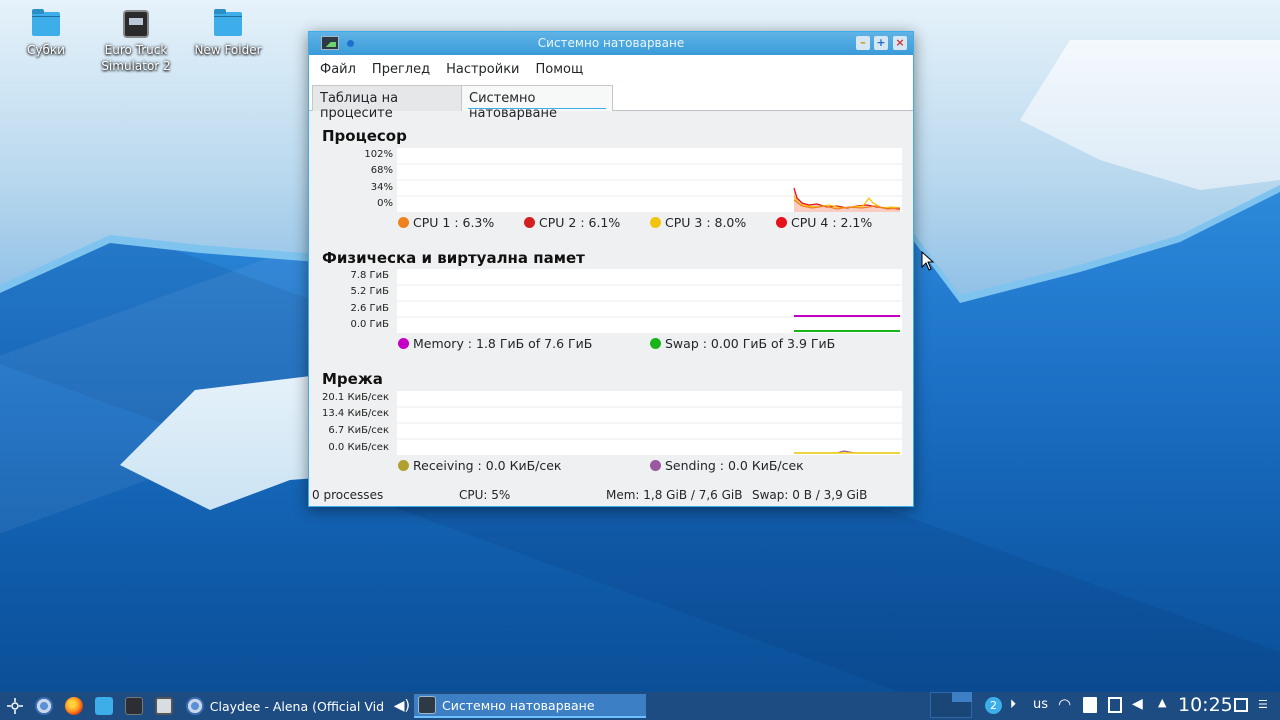  Describe the element at coordinates (1241, 705) in the screenshot. I see `show-desktop-icon` at that location.